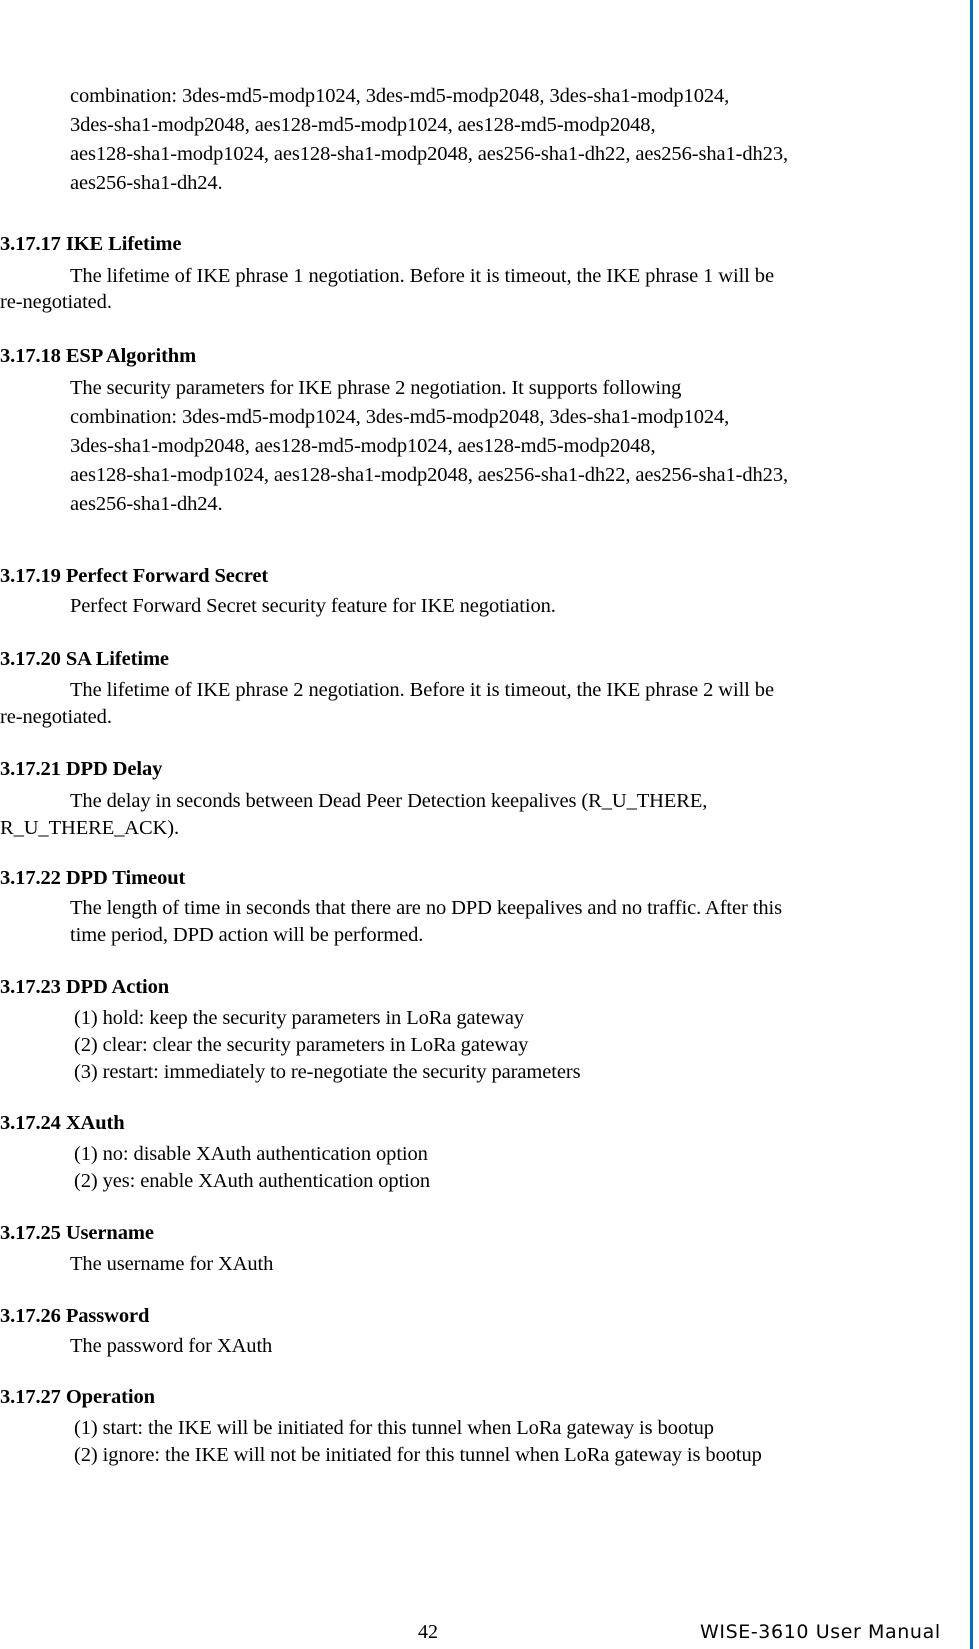 The width and height of the screenshot is (979, 1649). I want to click on footer-manual-title: WISE-3610 User Manual, so click(820, 1632).